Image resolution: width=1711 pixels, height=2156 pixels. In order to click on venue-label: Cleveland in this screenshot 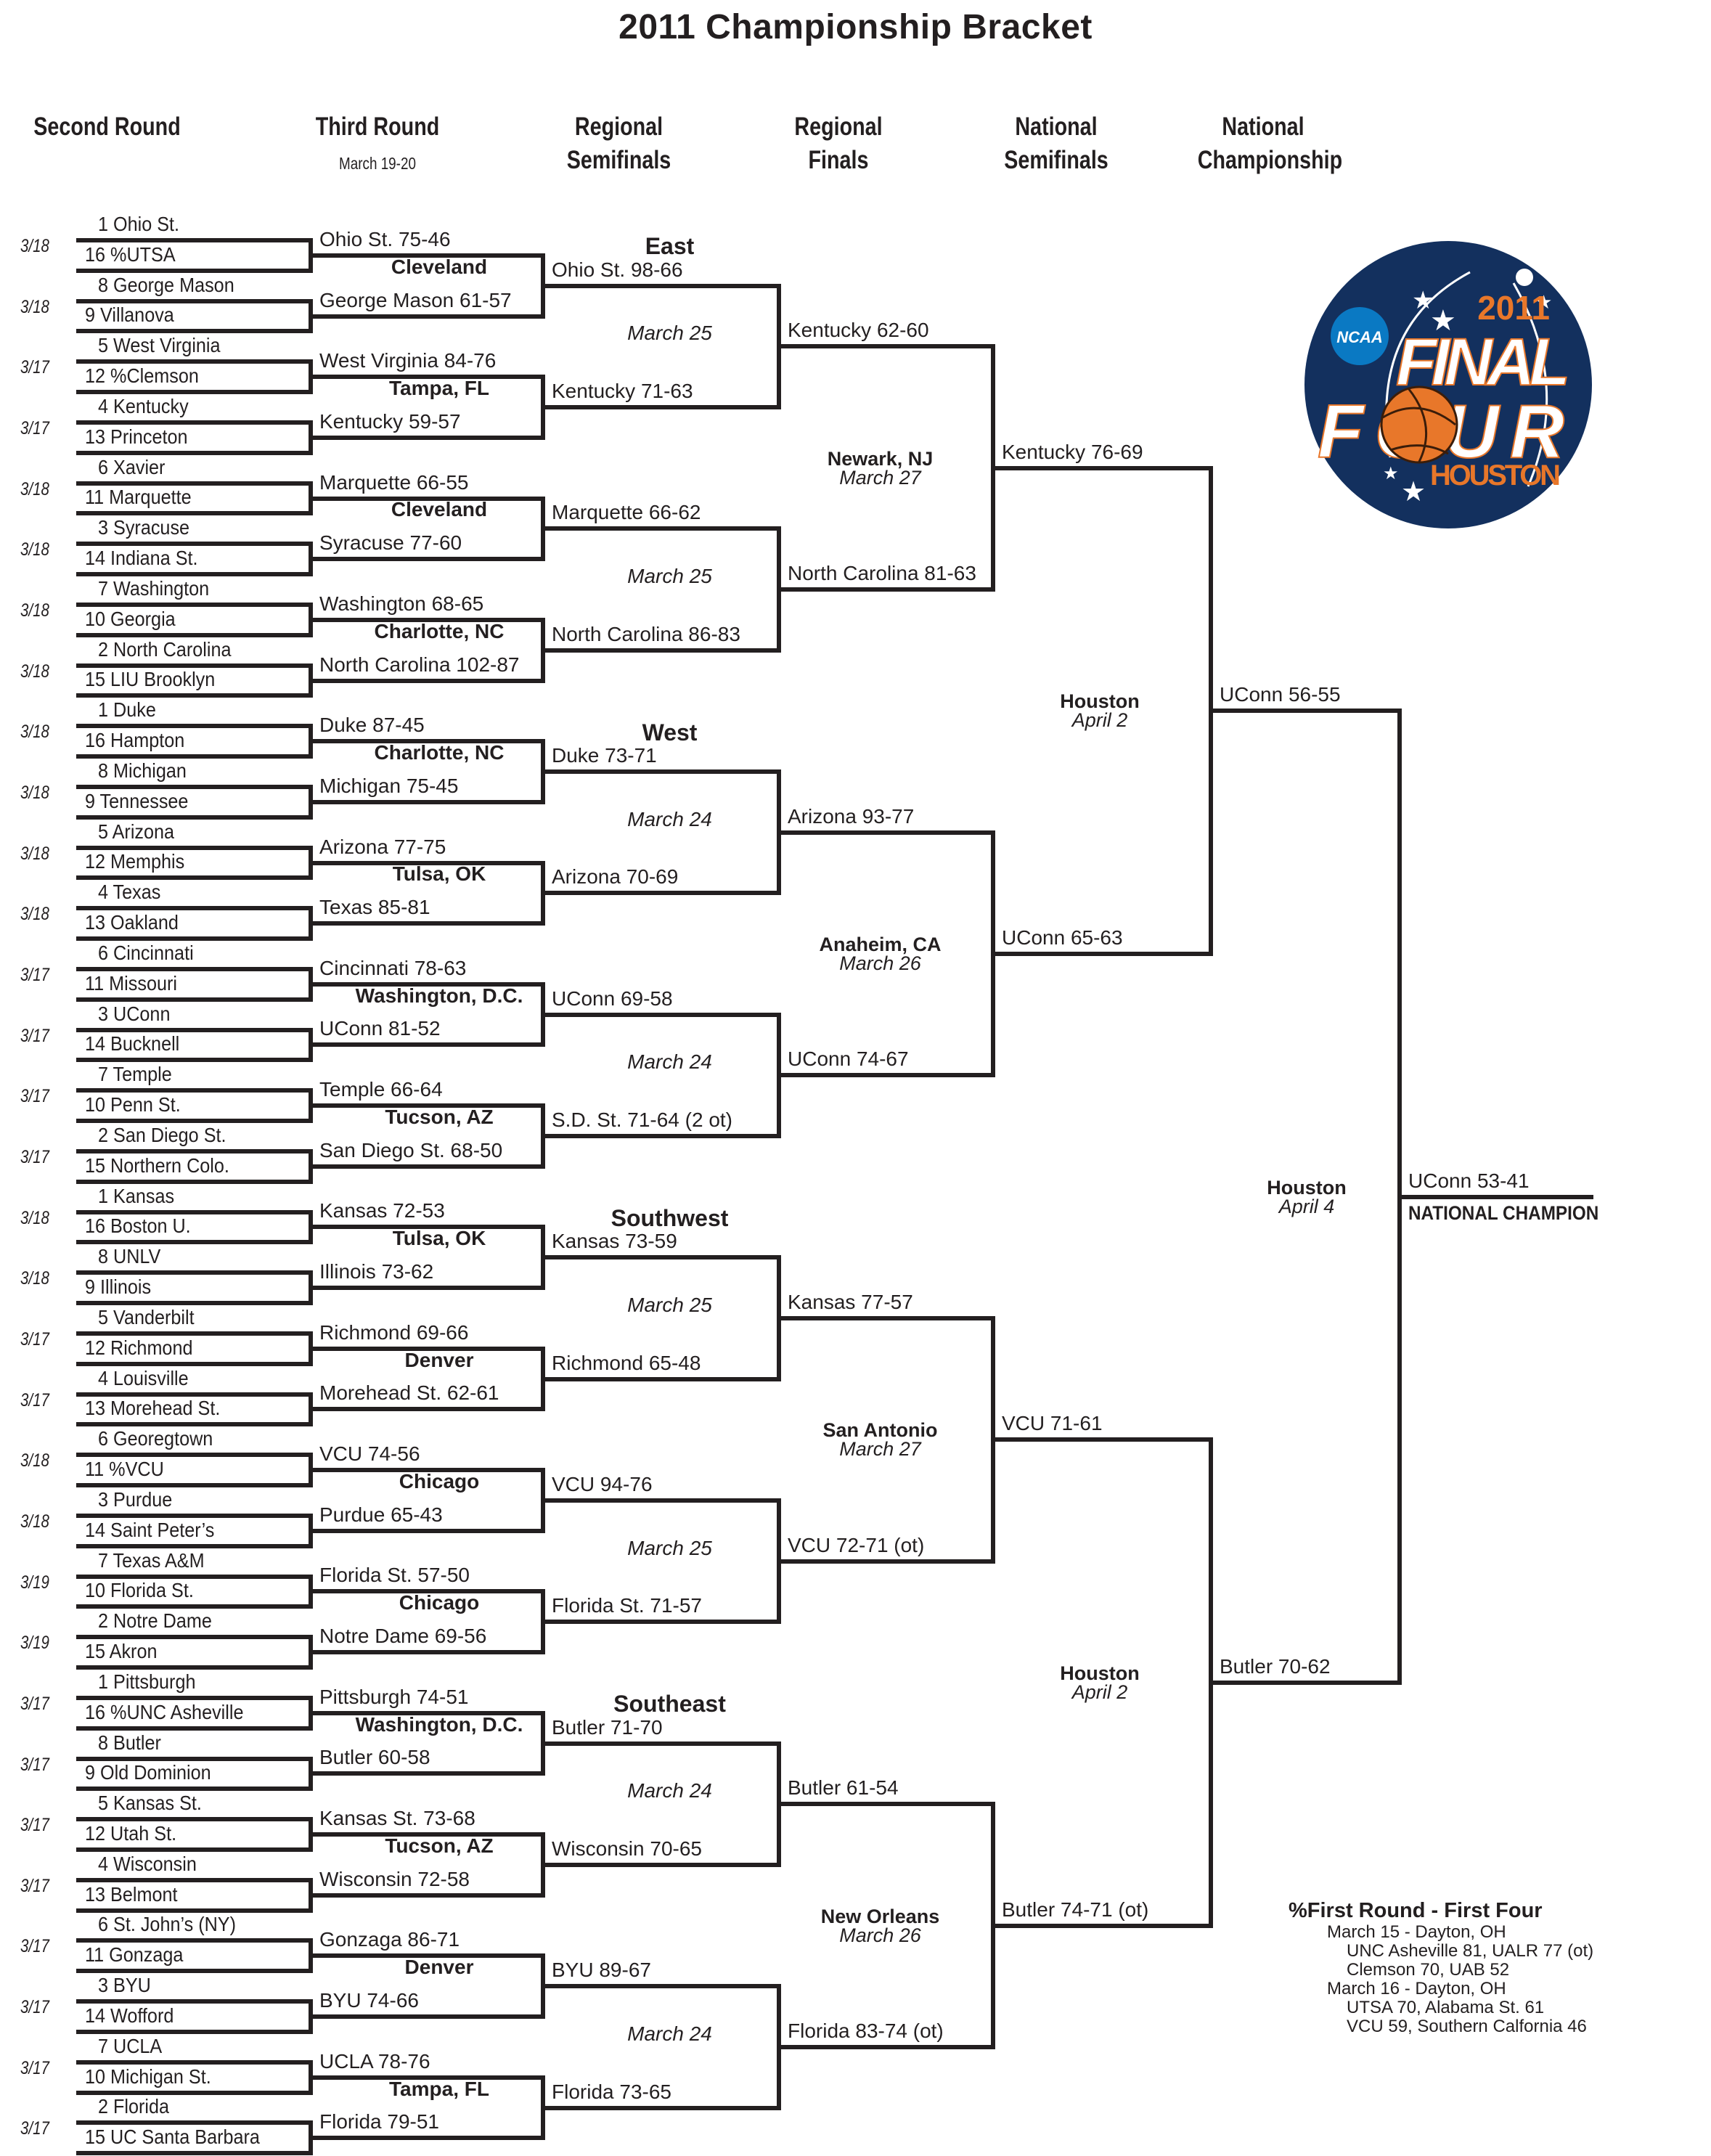, I will do `click(439, 267)`.